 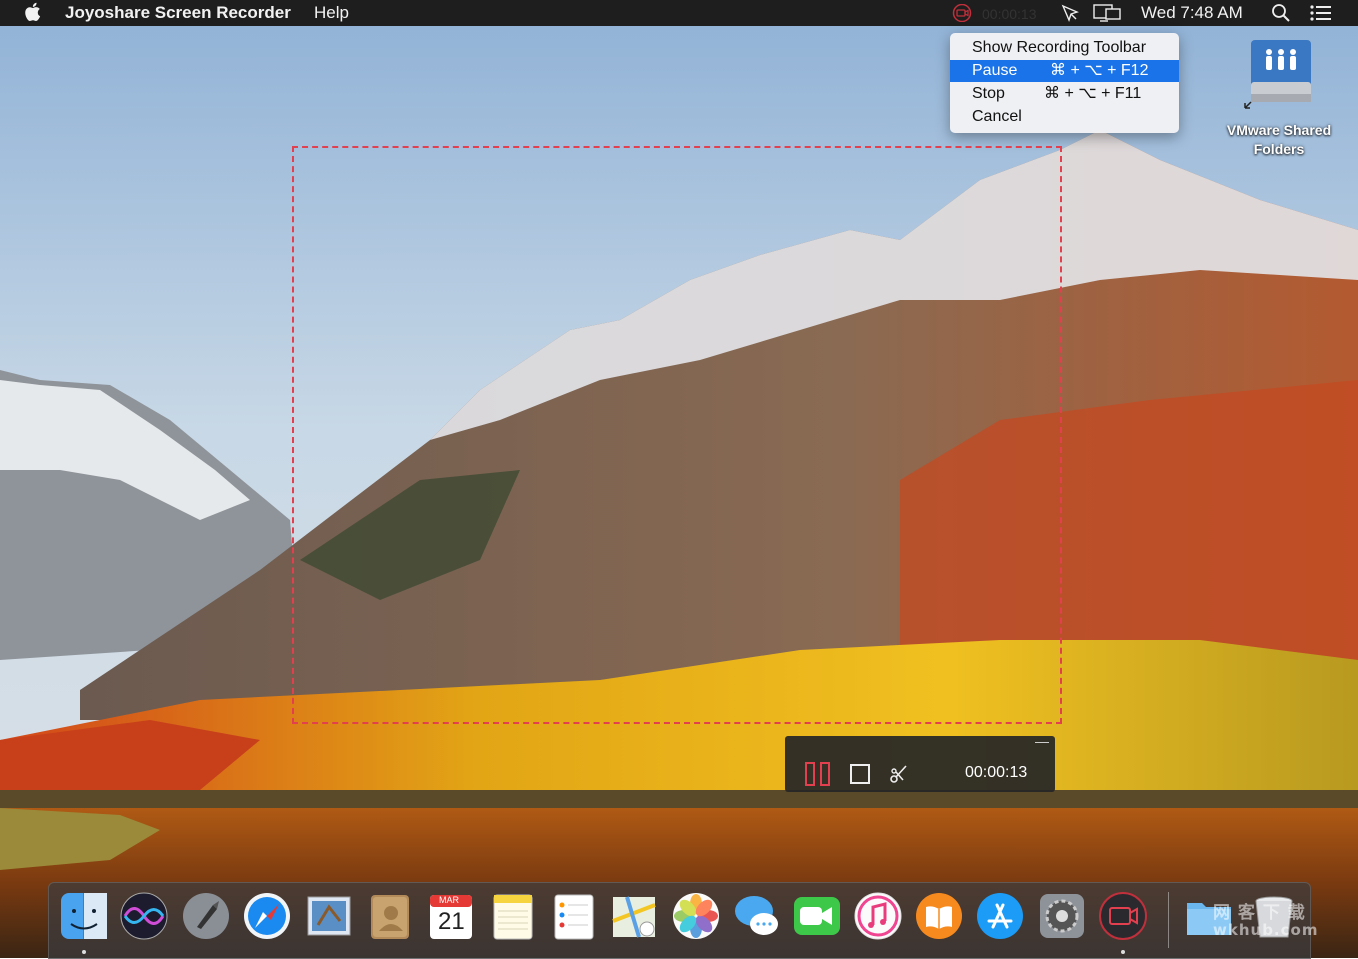 I want to click on help-menu: Help, so click(x=331, y=13).